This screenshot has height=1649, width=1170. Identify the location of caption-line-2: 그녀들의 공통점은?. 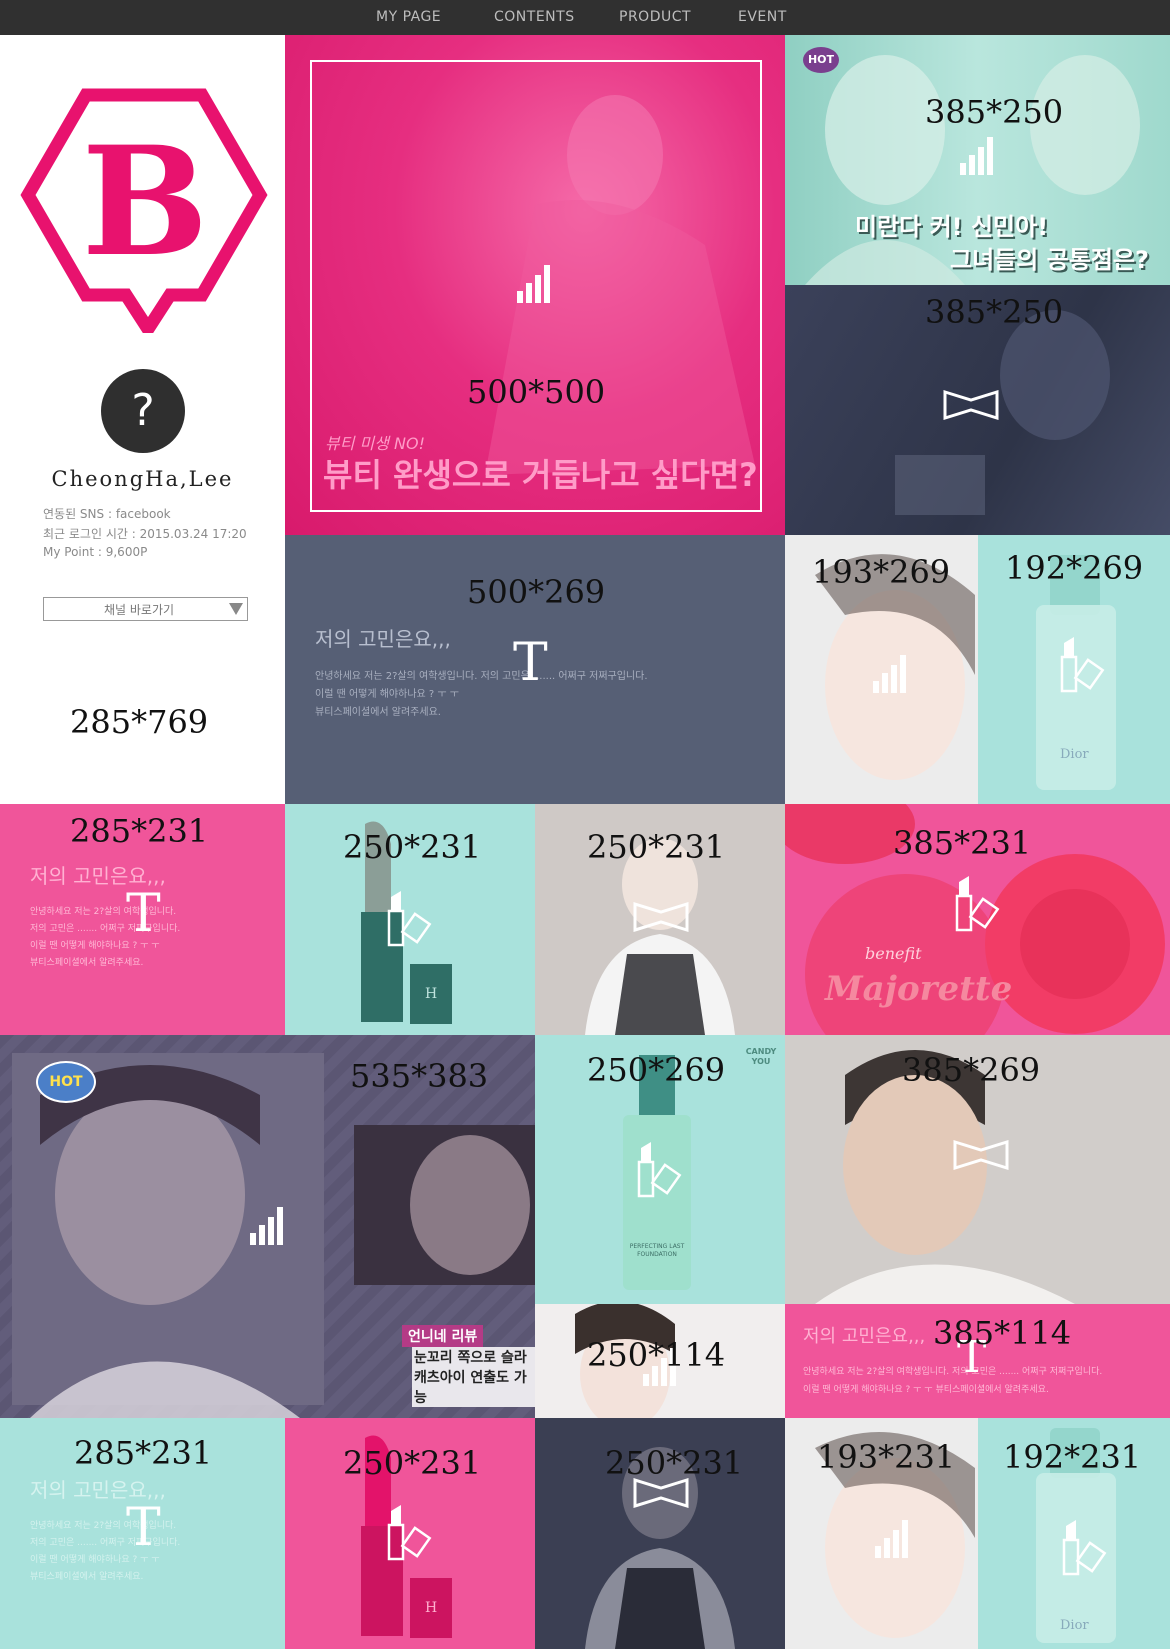
(1049, 260).